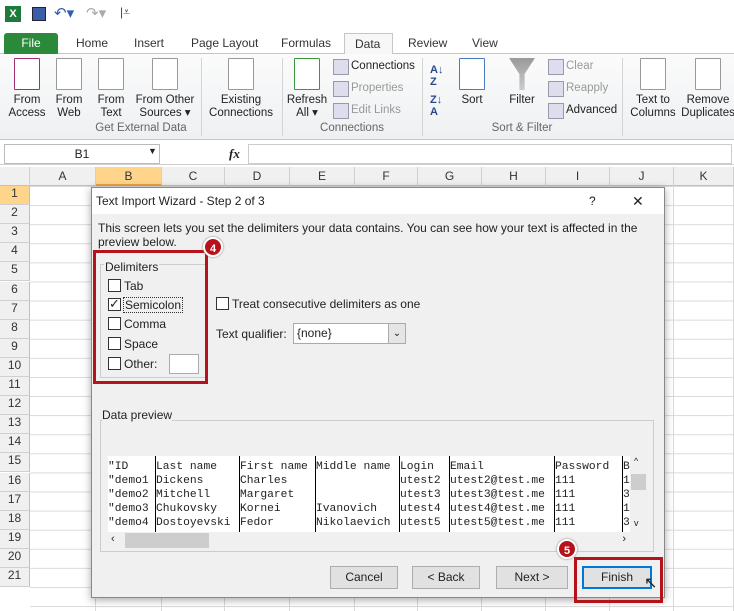 Image resolution: width=734 pixels, height=611 pixels. What do you see at coordinates (565, 495) in the screenshot?
I see `preview-cell: 111` at bounding box center [565, 495].